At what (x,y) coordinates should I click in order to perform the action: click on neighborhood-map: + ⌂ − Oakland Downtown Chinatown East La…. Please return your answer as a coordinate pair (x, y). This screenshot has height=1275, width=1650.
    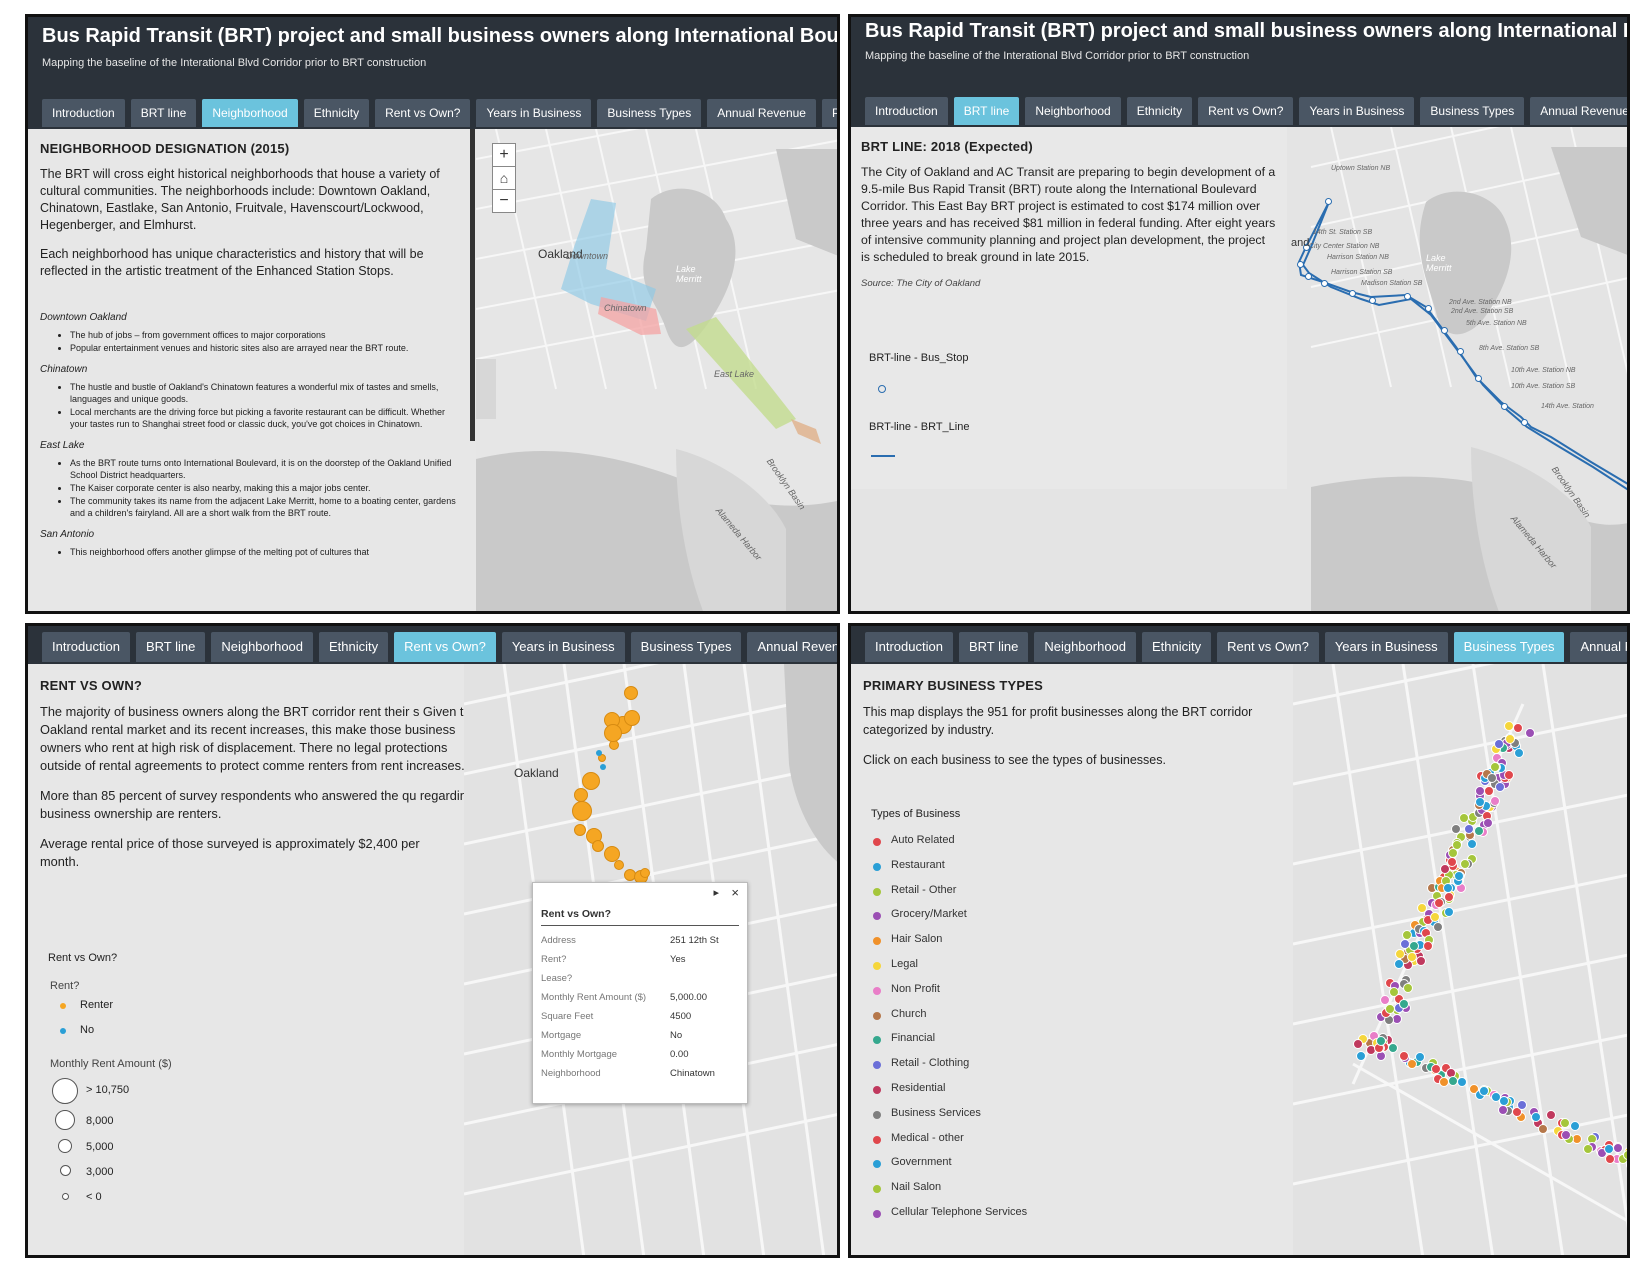
    Looking at the image, I should click on (656, 370).